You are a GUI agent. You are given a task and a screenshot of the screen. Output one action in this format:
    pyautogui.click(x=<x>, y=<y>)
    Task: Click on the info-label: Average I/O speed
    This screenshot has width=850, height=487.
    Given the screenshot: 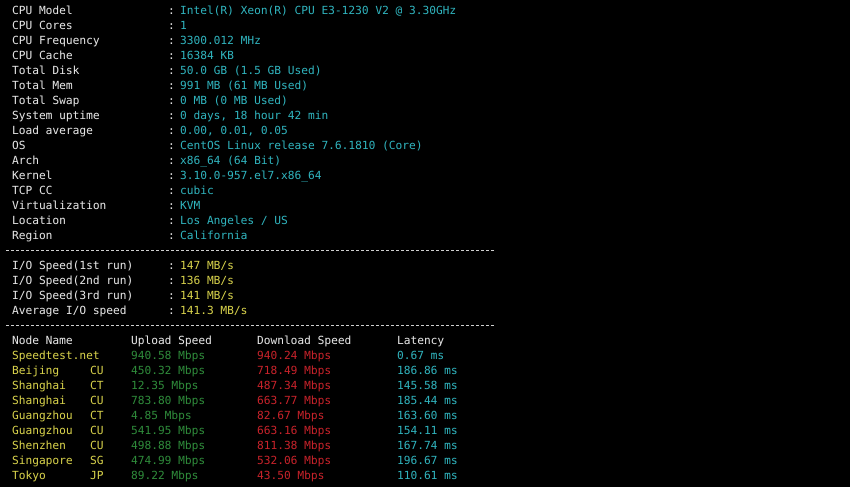 What is the action you would take?
    pyautogui.click(x=69, y=310)
    